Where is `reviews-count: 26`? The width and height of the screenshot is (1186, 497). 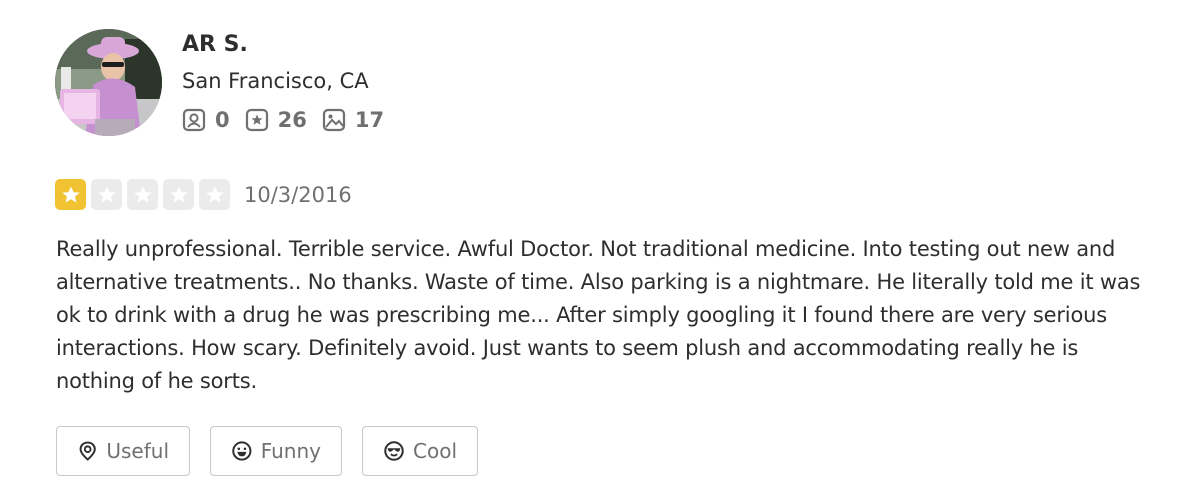 reviews-count: 26 is located at coordinates (292, 120).